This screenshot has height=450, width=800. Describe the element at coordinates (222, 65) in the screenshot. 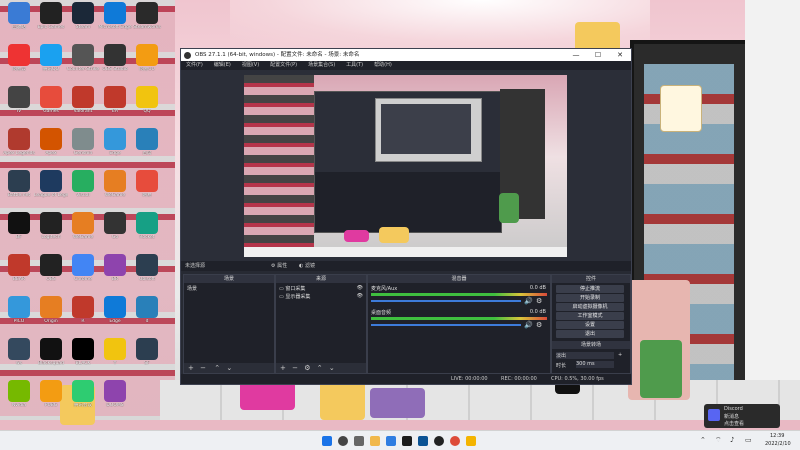

I see `menu-edit: 编辑(E)` at that location.